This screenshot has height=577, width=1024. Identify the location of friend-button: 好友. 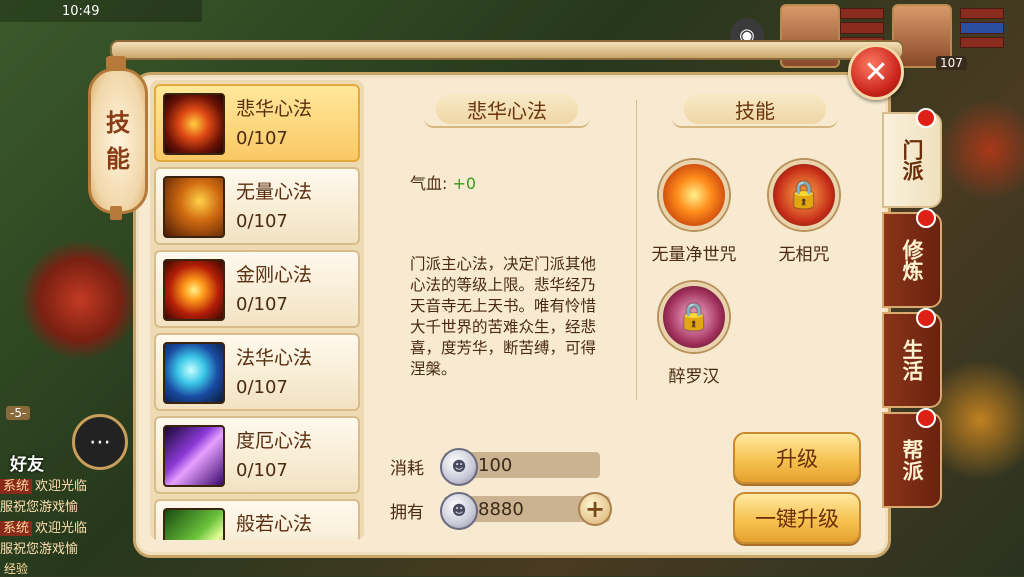
(27, 462).